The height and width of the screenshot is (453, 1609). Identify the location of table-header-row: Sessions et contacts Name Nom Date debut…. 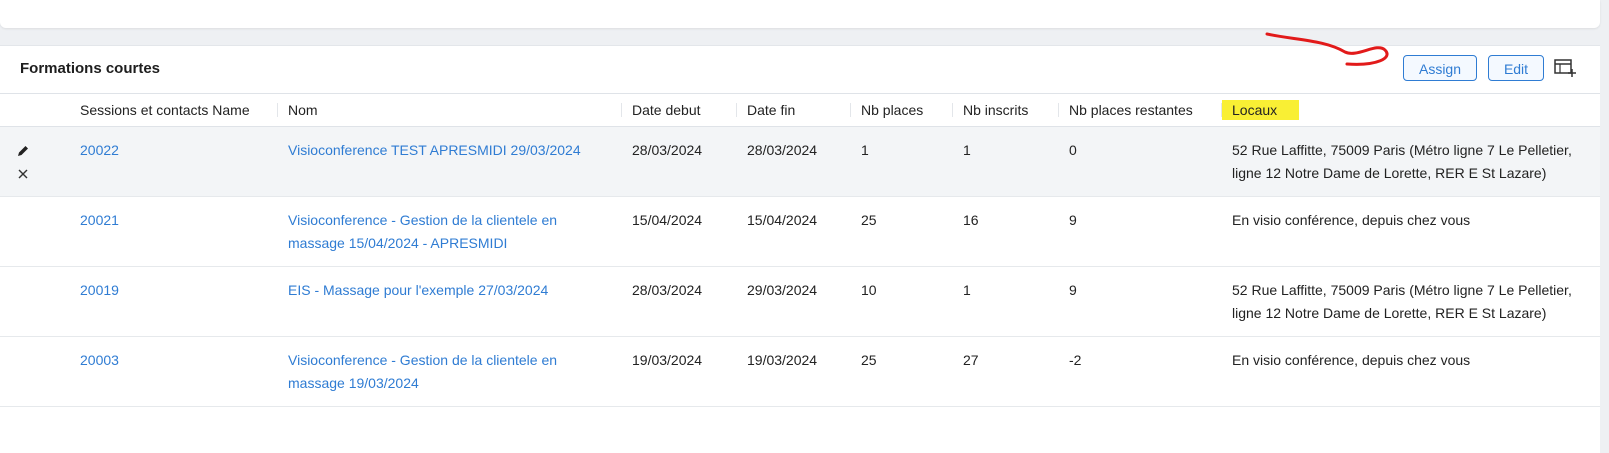
(800, 110).